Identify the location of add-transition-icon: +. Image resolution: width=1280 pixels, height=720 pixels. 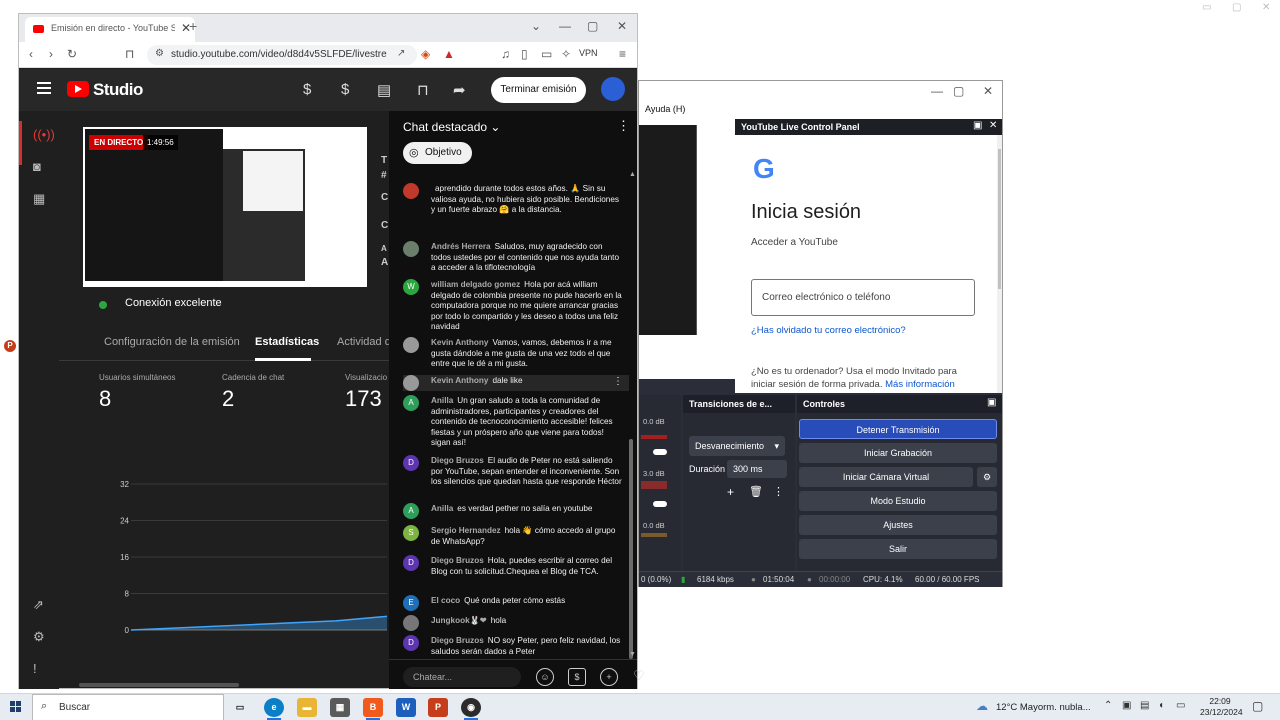
(730, 492).